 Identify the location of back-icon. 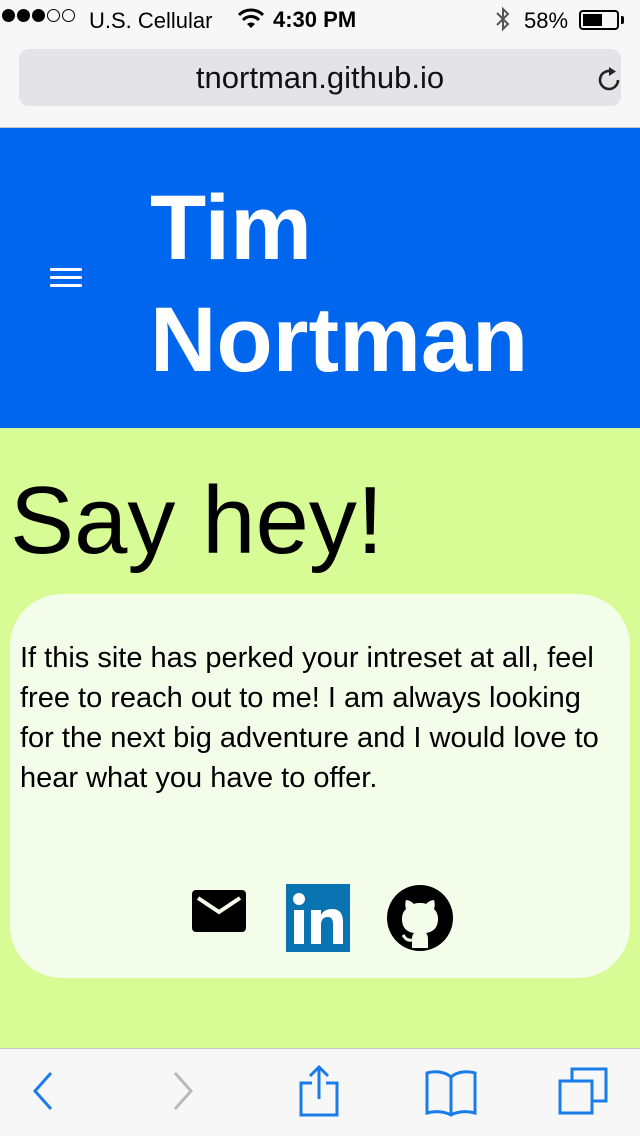
(43, 1091).